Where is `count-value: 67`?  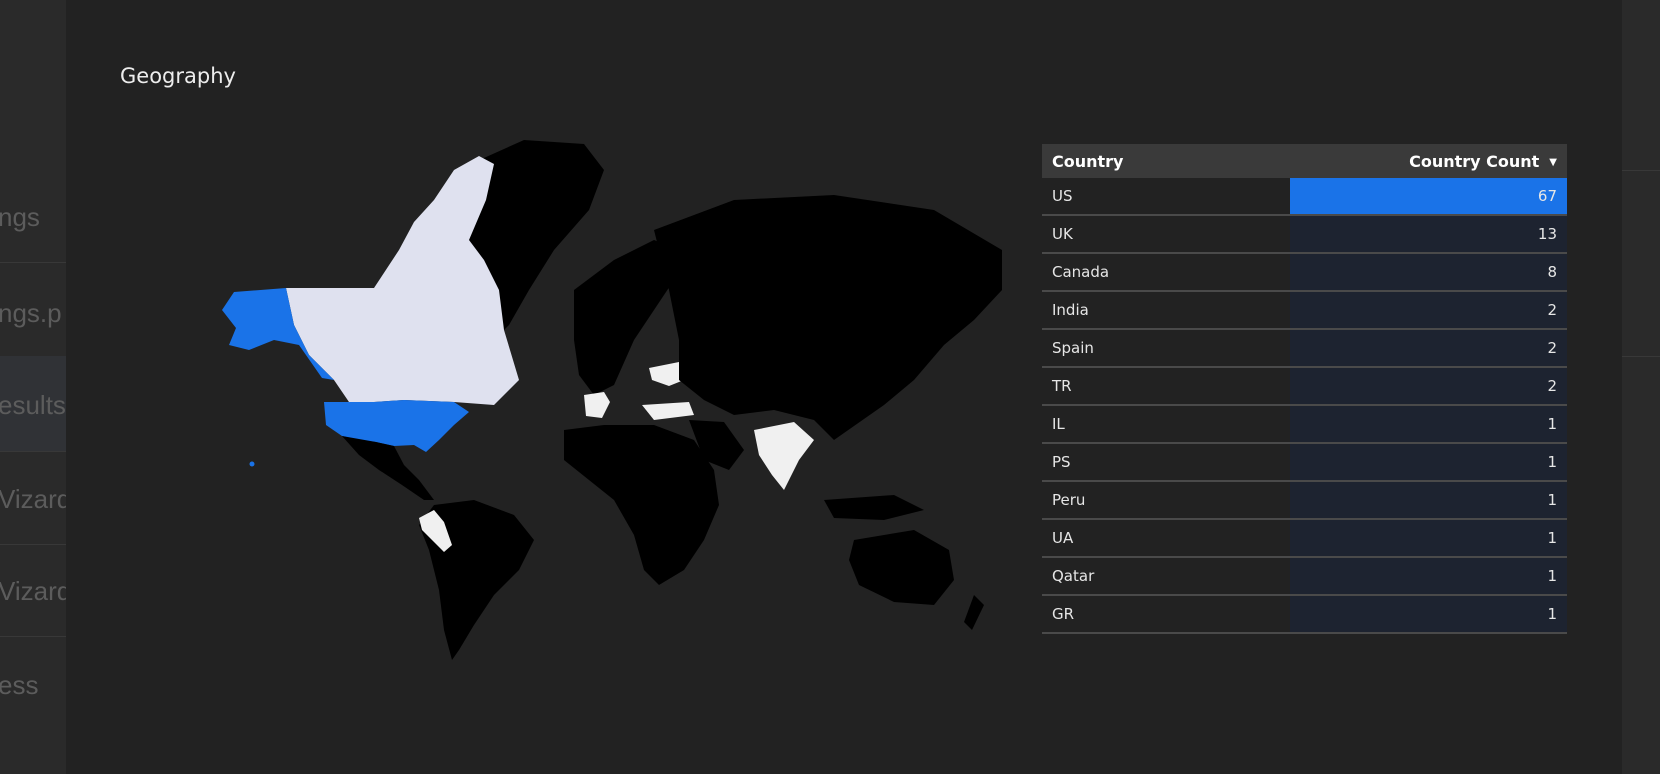
count-value: 67 is located at coordinates (1547, 196).